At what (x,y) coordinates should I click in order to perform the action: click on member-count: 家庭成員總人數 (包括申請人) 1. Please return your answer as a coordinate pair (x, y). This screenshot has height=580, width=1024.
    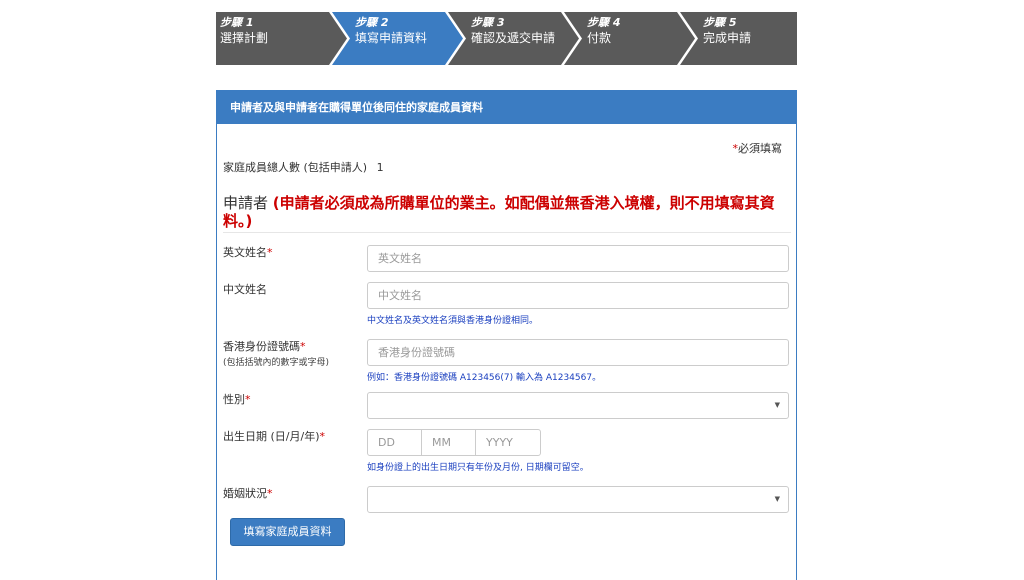
    Looking at the image, I should click on (303, 167).